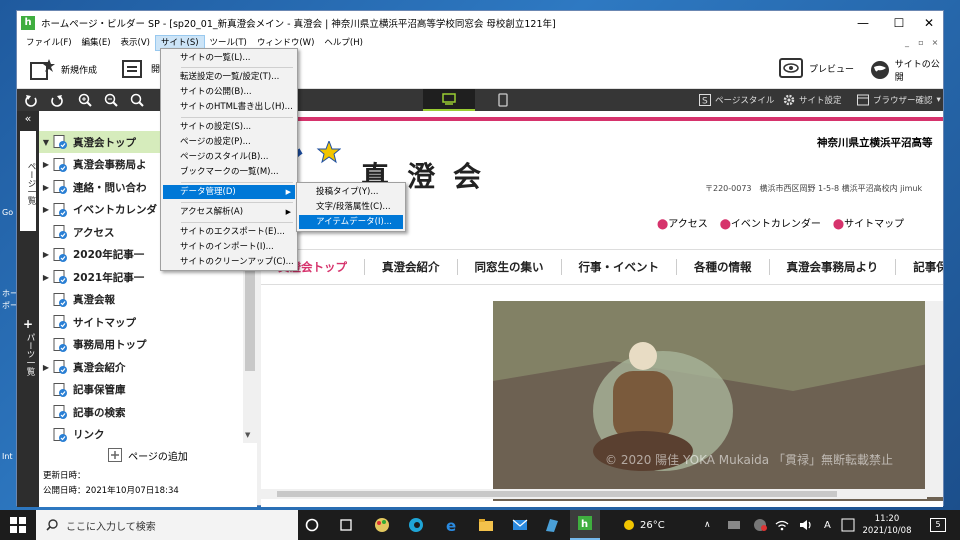 This screenshot has height=540, width=960. I want to click on tab-parts-list: パーツ一覧, so click(28, 373).